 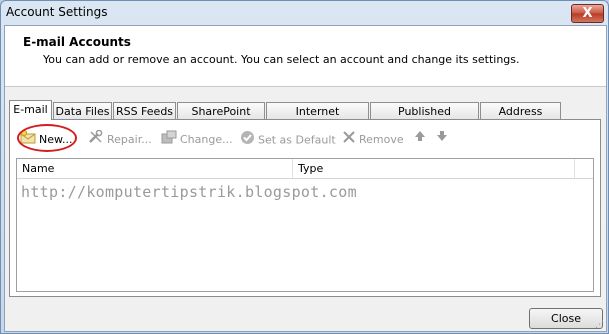 I want to click on arrow-down-icon, so click(x=442, y=139).